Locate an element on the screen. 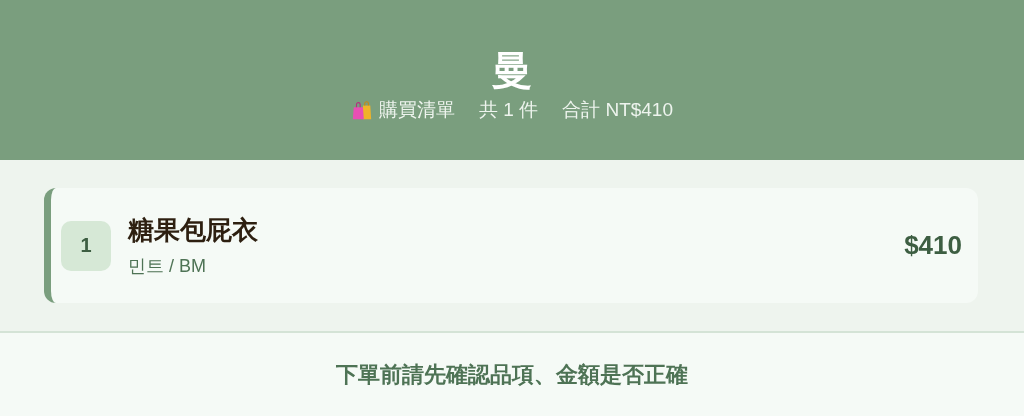 This screenshot has height=416, width=1024. item-count: 共 1 件 is located at coordinates (509, 110).